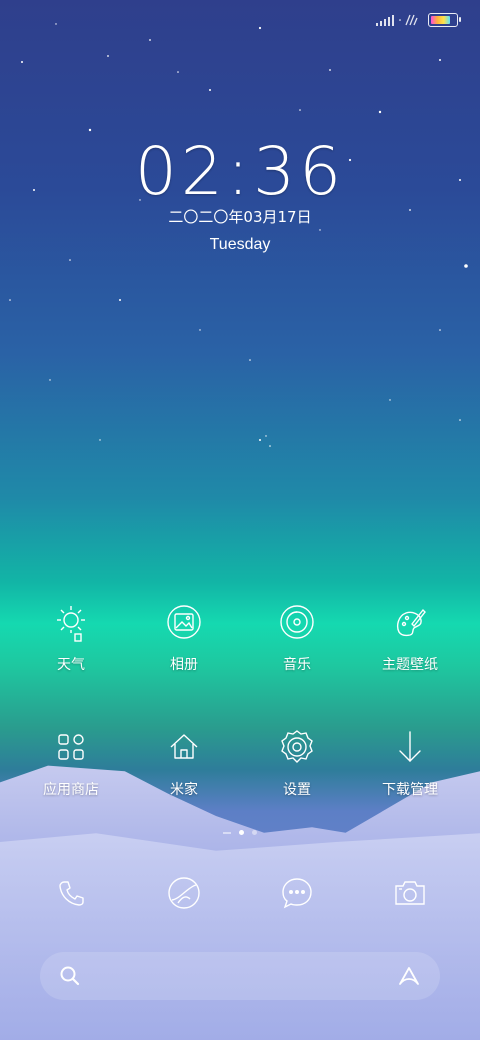  Describe the element at coordinates (409, 976) in the screenshot. I see `assistant-icon` at that location.